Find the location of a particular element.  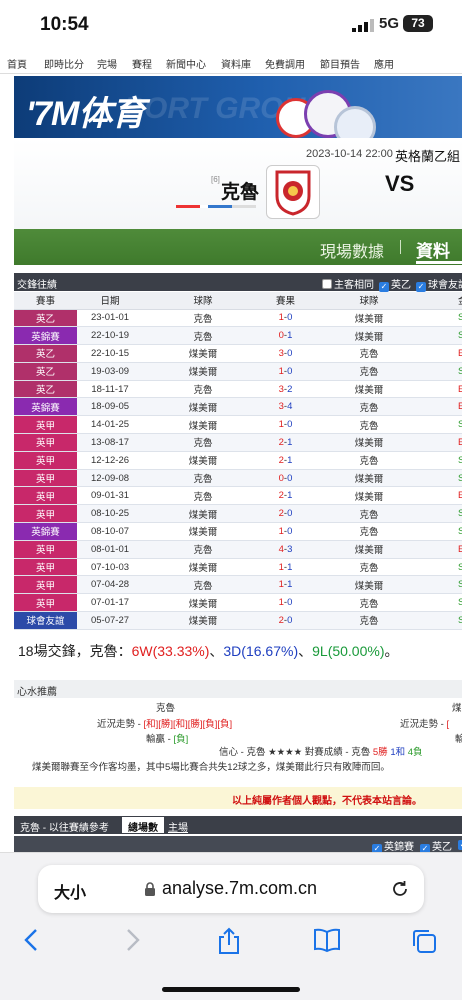

site-logo: '7M体育 is located at coordinates (85, 110).